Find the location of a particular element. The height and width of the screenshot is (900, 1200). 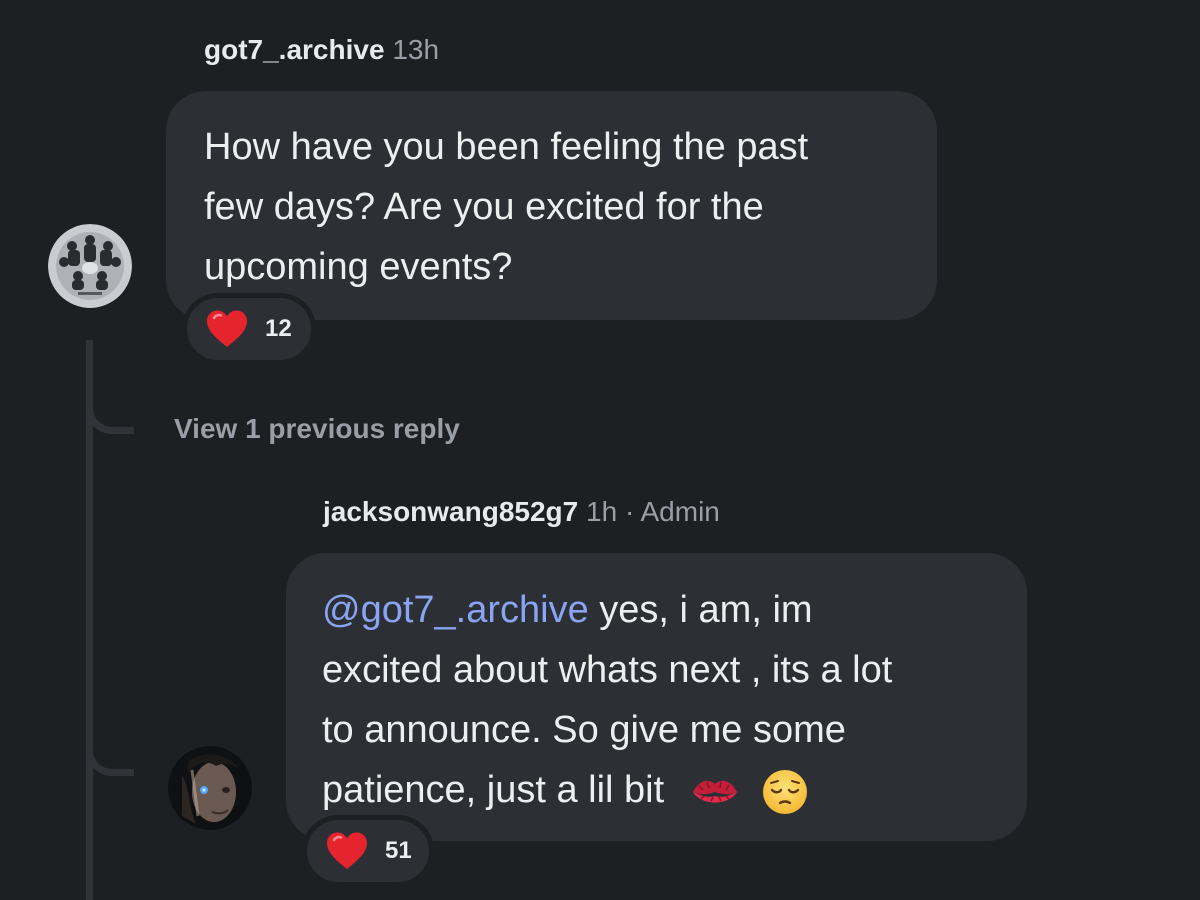

group-photo-avatar is located at coordinates (90, 266).